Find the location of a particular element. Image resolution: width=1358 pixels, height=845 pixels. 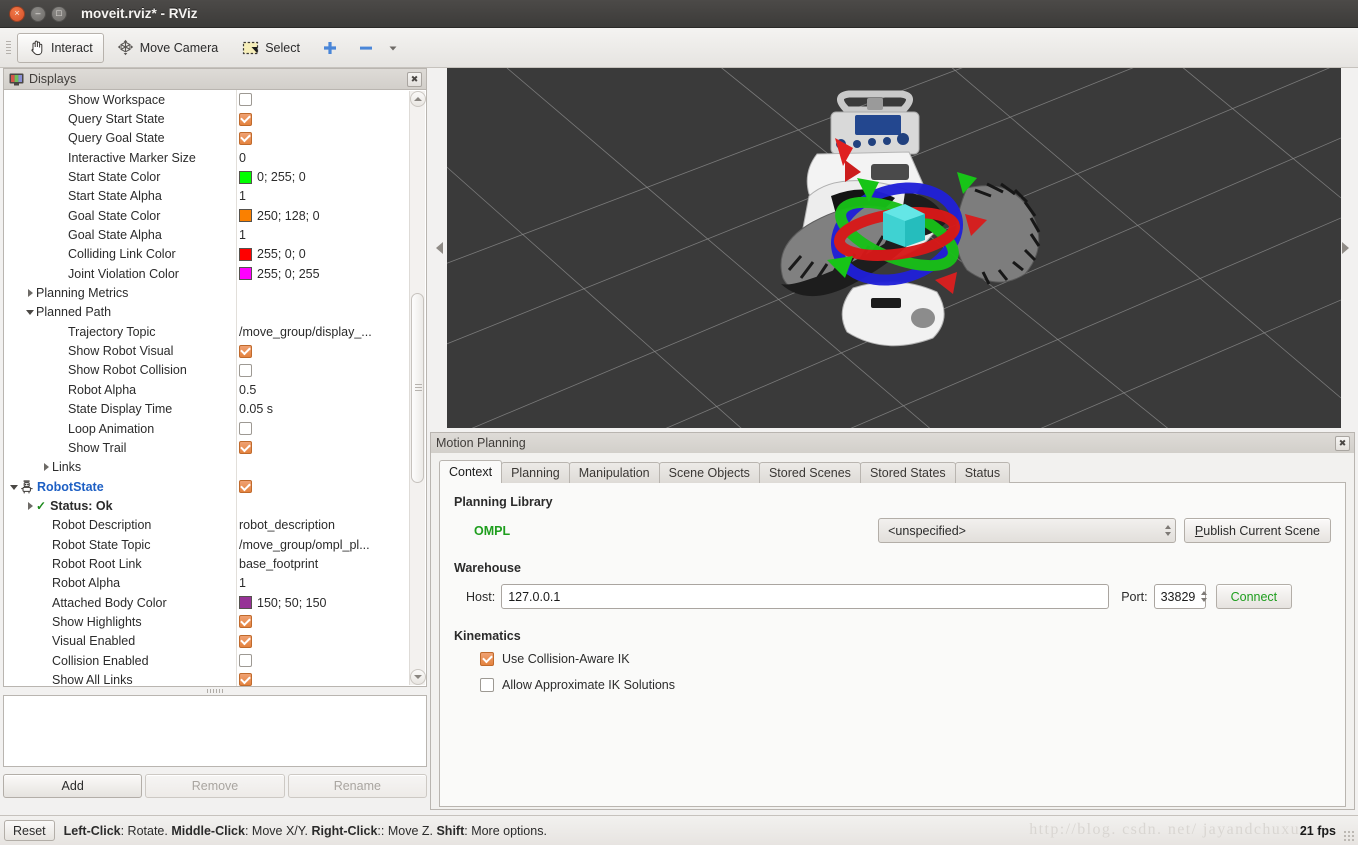

host-input: 127.0.0.1 is located at coordinates (805, 596).